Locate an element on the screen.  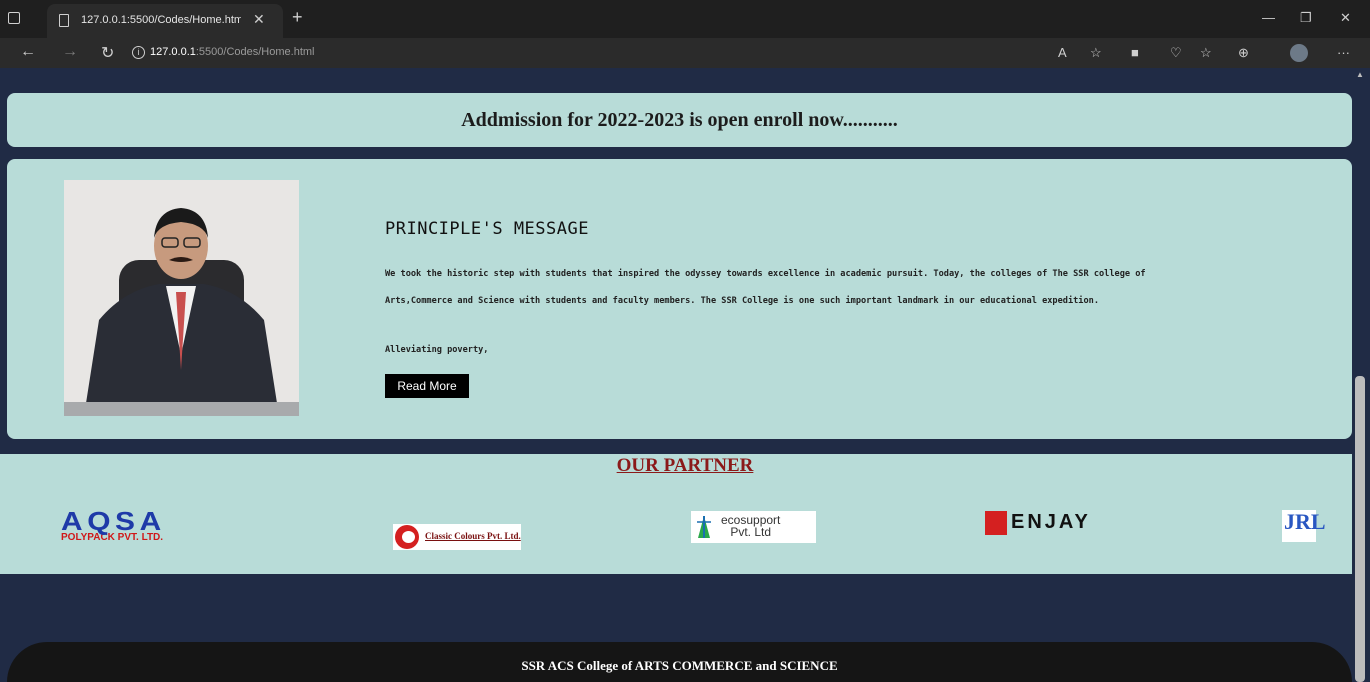
favorites-bar-icon: ☆ is located at coordinates (1206, 53).